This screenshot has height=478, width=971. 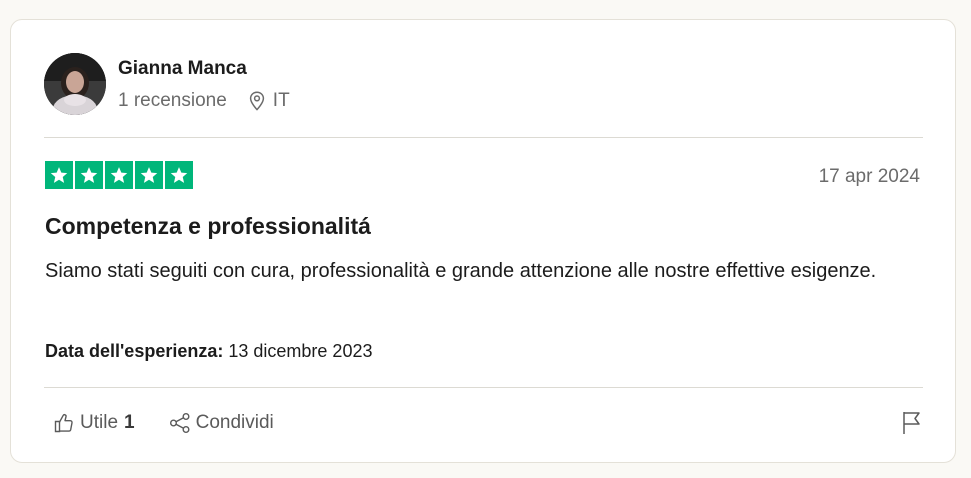 What do you see at coordinates (182, 69) in the screenshot?
I see `reviewer-name: Gianna Manca` at bounding box center [182, 69].